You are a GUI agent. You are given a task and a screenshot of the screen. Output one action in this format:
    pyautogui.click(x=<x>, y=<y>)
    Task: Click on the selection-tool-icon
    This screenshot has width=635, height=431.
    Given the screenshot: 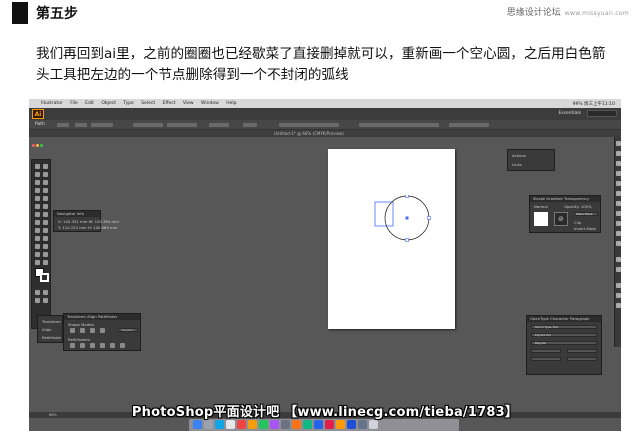 What is the action you would take?
    pyautogui.click(x=37, y=166)
    